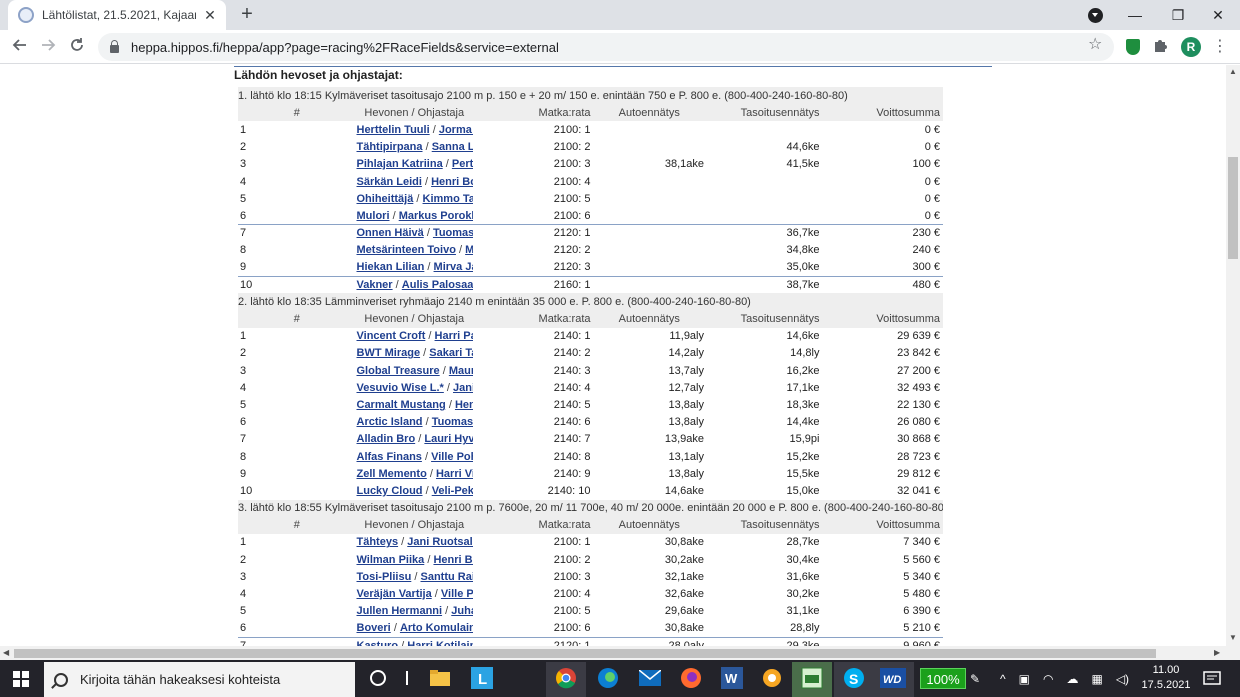 Image resolution: width=1240 pixels, height=697 pixels. What do you see at coordinates (389, 353) in the screenshot?
I see `horse-link: BWT Mirage` at bounding box center [389, 353].